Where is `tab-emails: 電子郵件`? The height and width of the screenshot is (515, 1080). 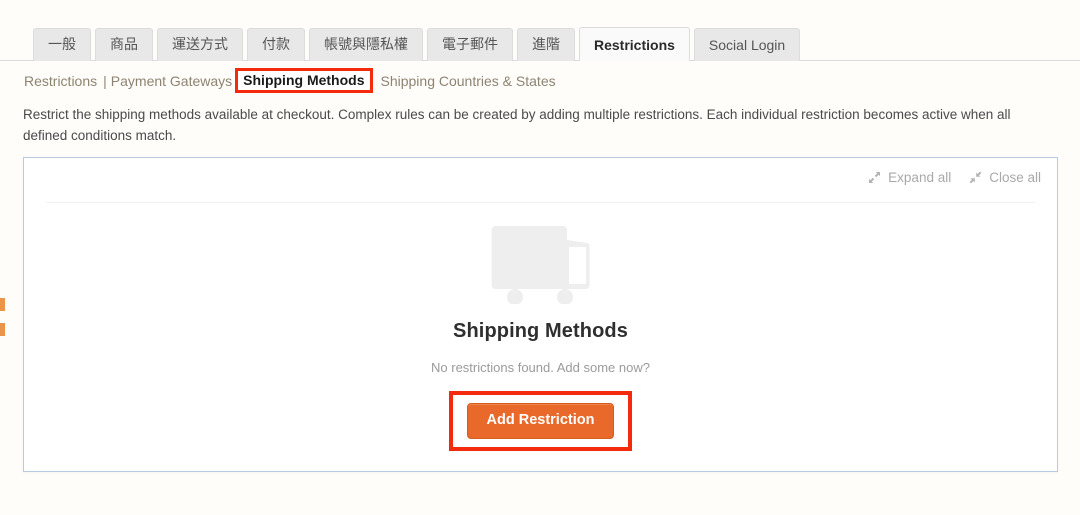 tab-emails: 電子郵件 is located at coordinates (470, 44).